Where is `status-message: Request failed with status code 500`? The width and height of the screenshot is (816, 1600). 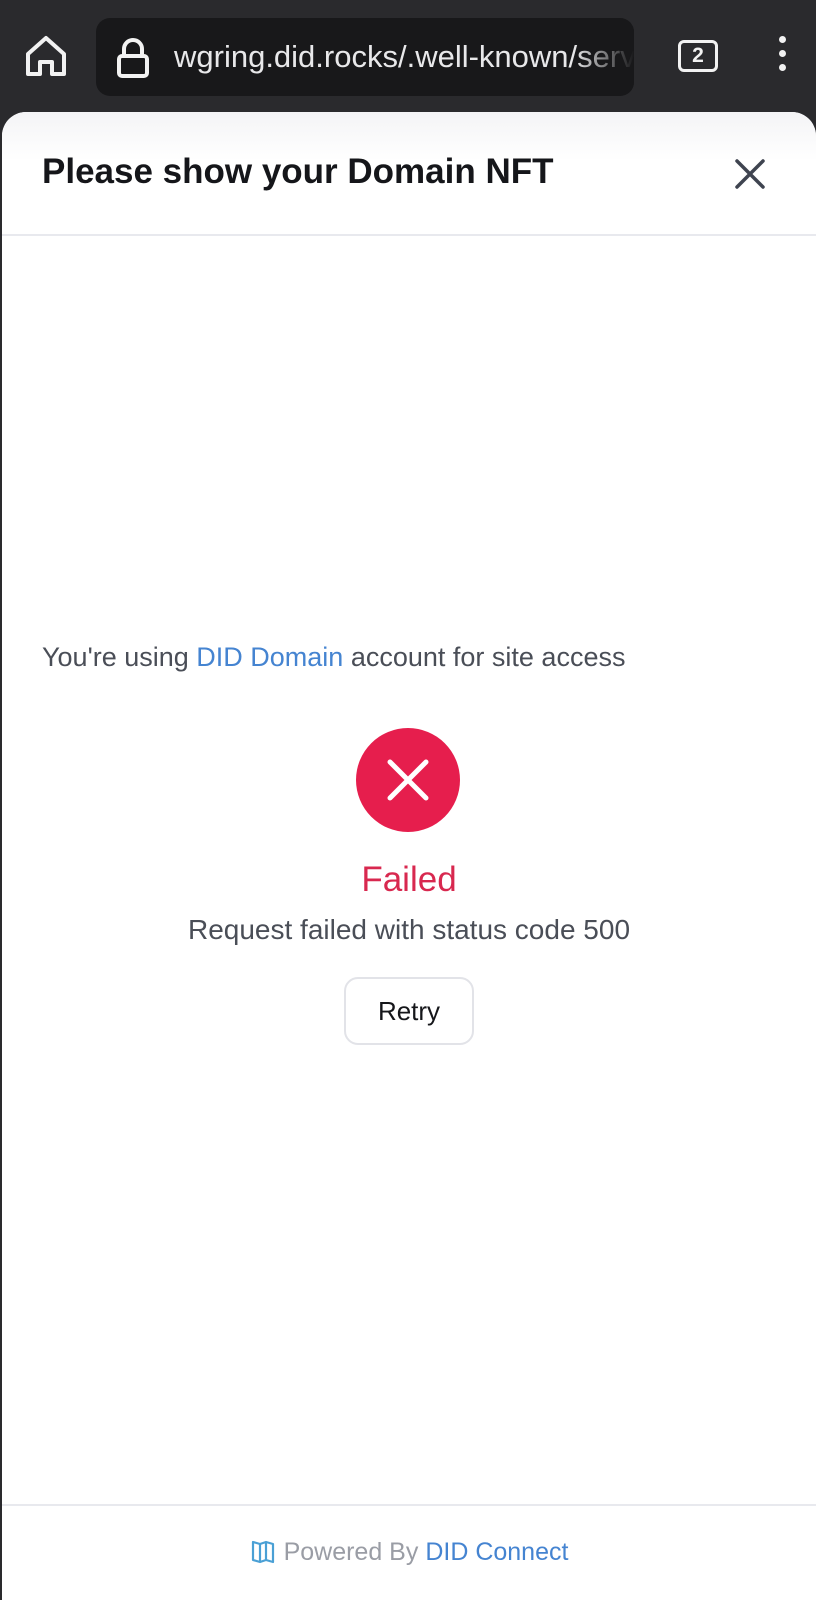 status-message: Request failed with status code 500 is located at coordinates (409, 929).